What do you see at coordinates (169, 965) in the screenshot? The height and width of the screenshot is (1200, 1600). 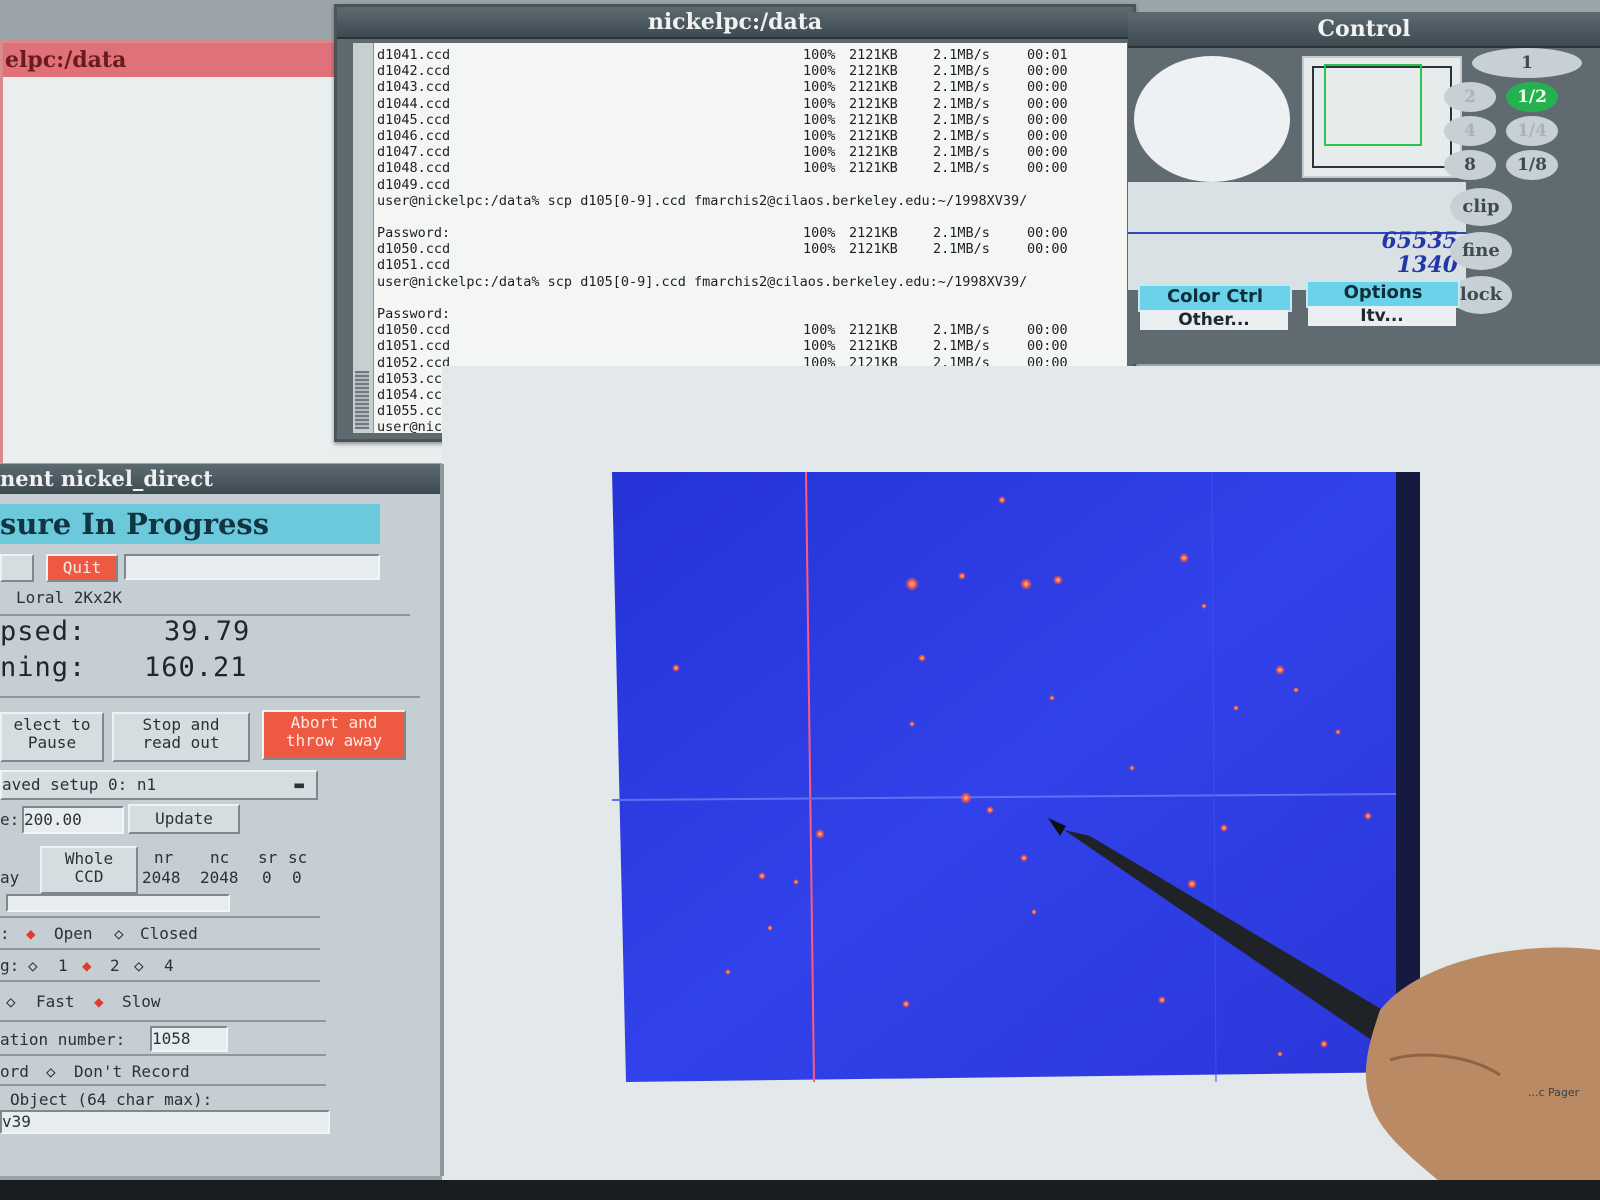 I see `bin-4-label: 4` at bounding box center [169, 965].